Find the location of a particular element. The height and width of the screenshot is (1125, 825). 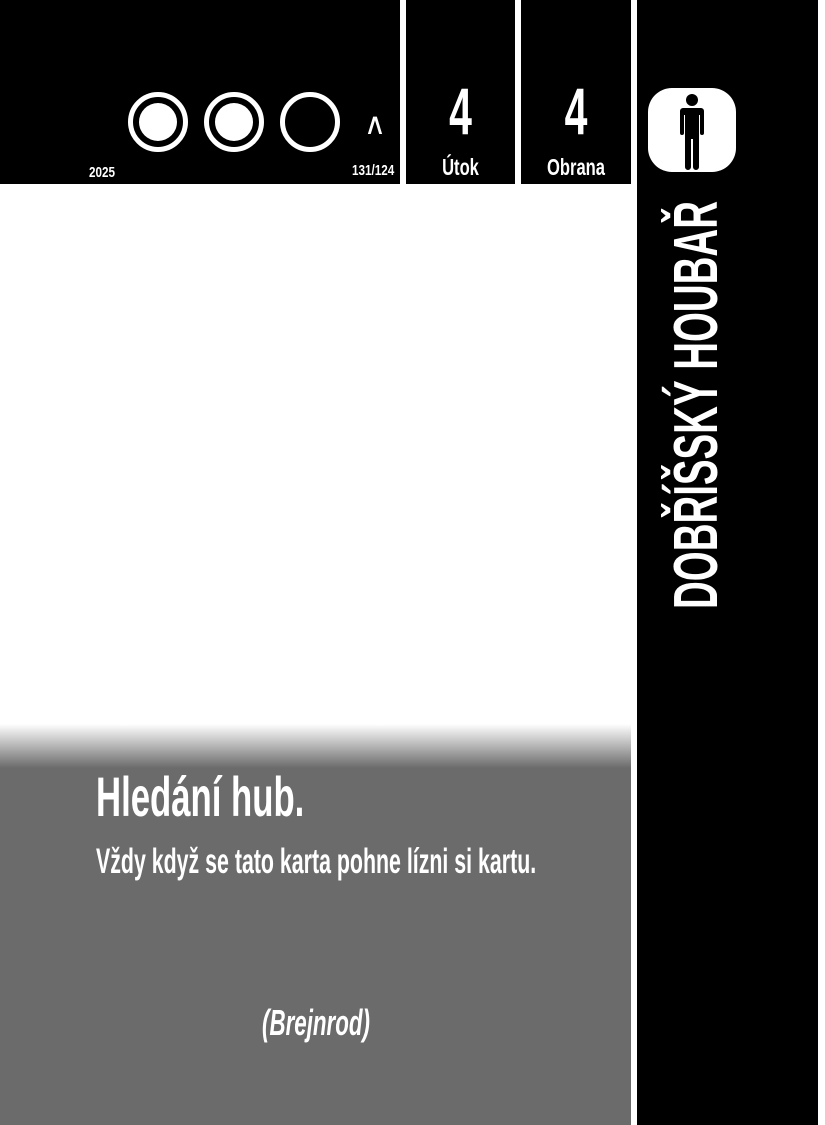

defense-value: 4 is located at coordinates (576, 111).